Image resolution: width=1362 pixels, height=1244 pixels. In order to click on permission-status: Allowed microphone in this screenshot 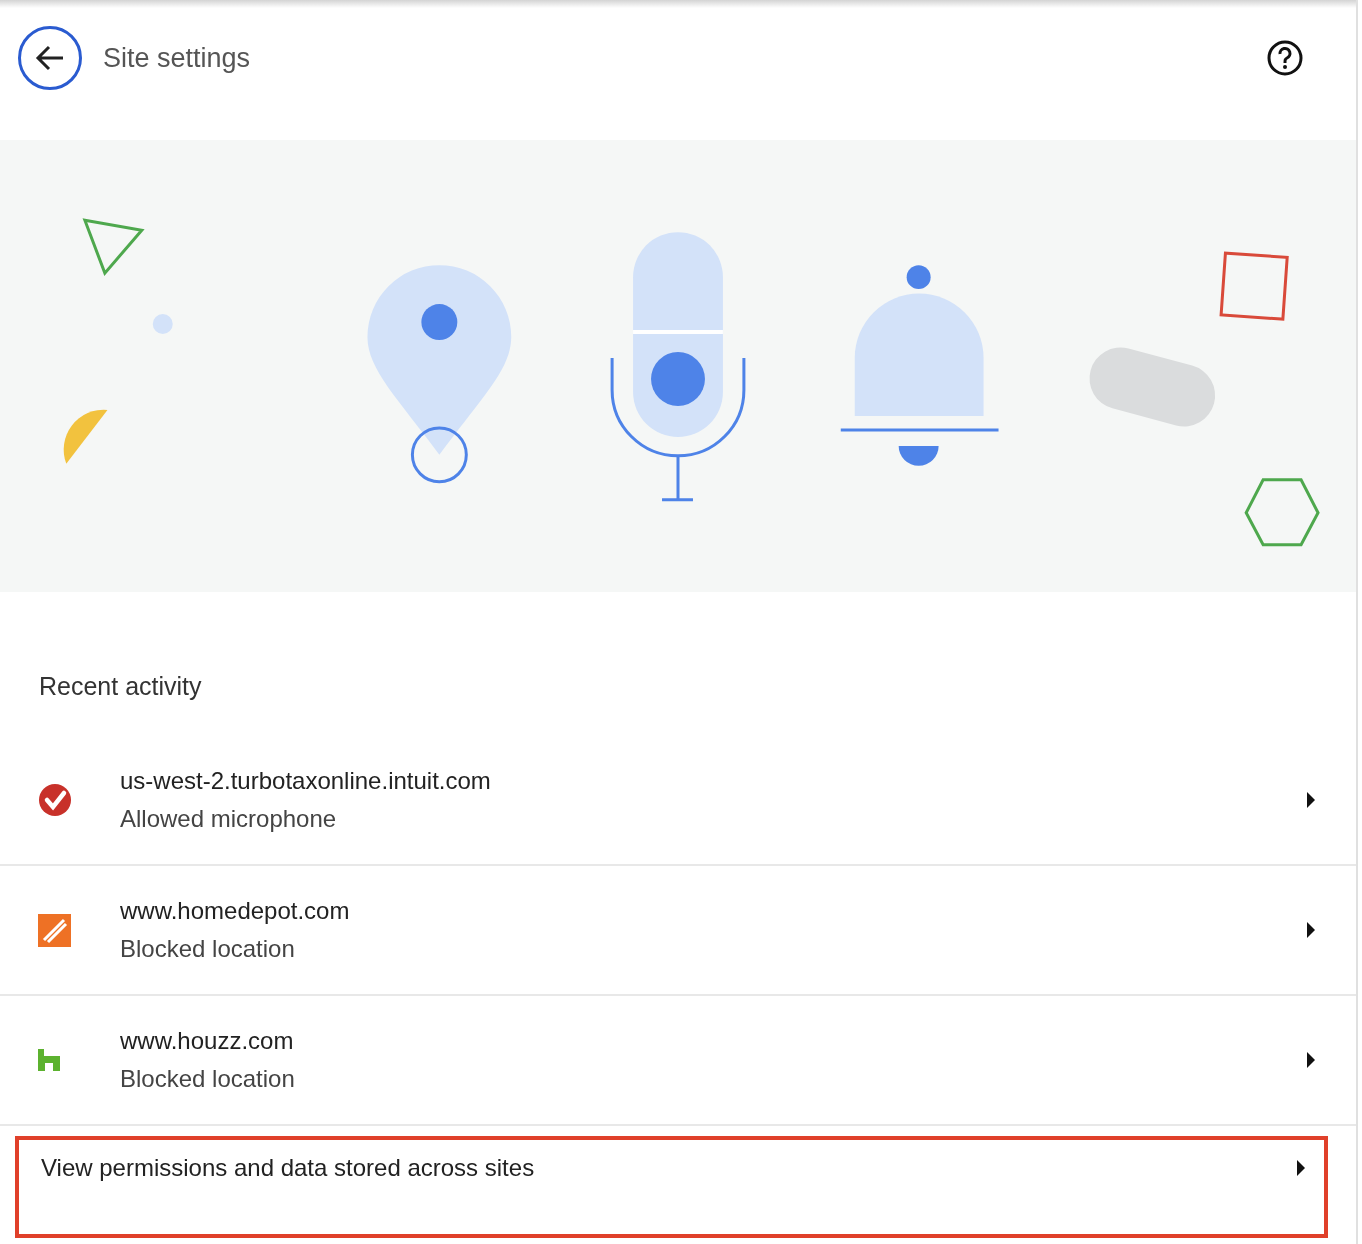, I will do `click(229, 819)`.